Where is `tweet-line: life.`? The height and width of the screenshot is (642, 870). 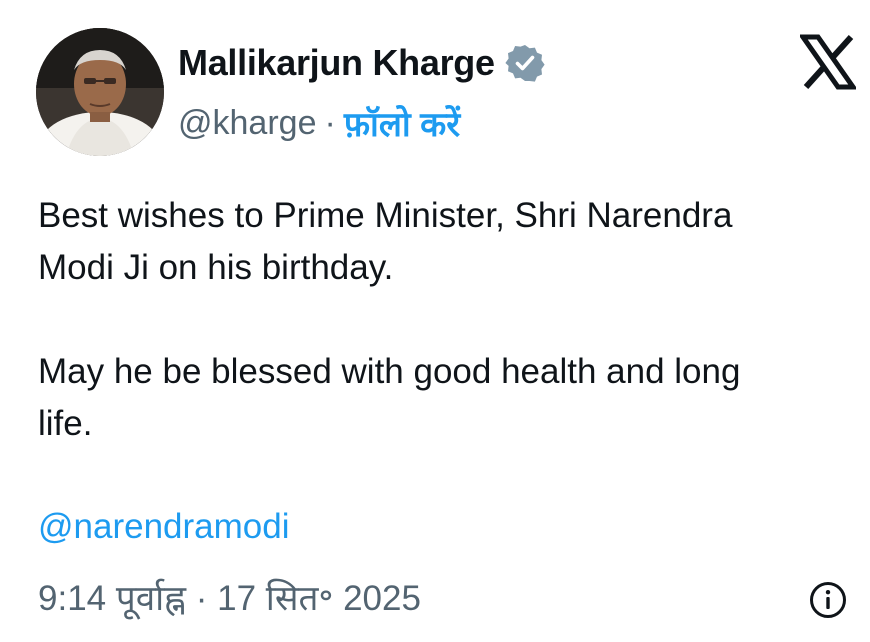
tweet-line: life. is located at coordinates (65, 423).